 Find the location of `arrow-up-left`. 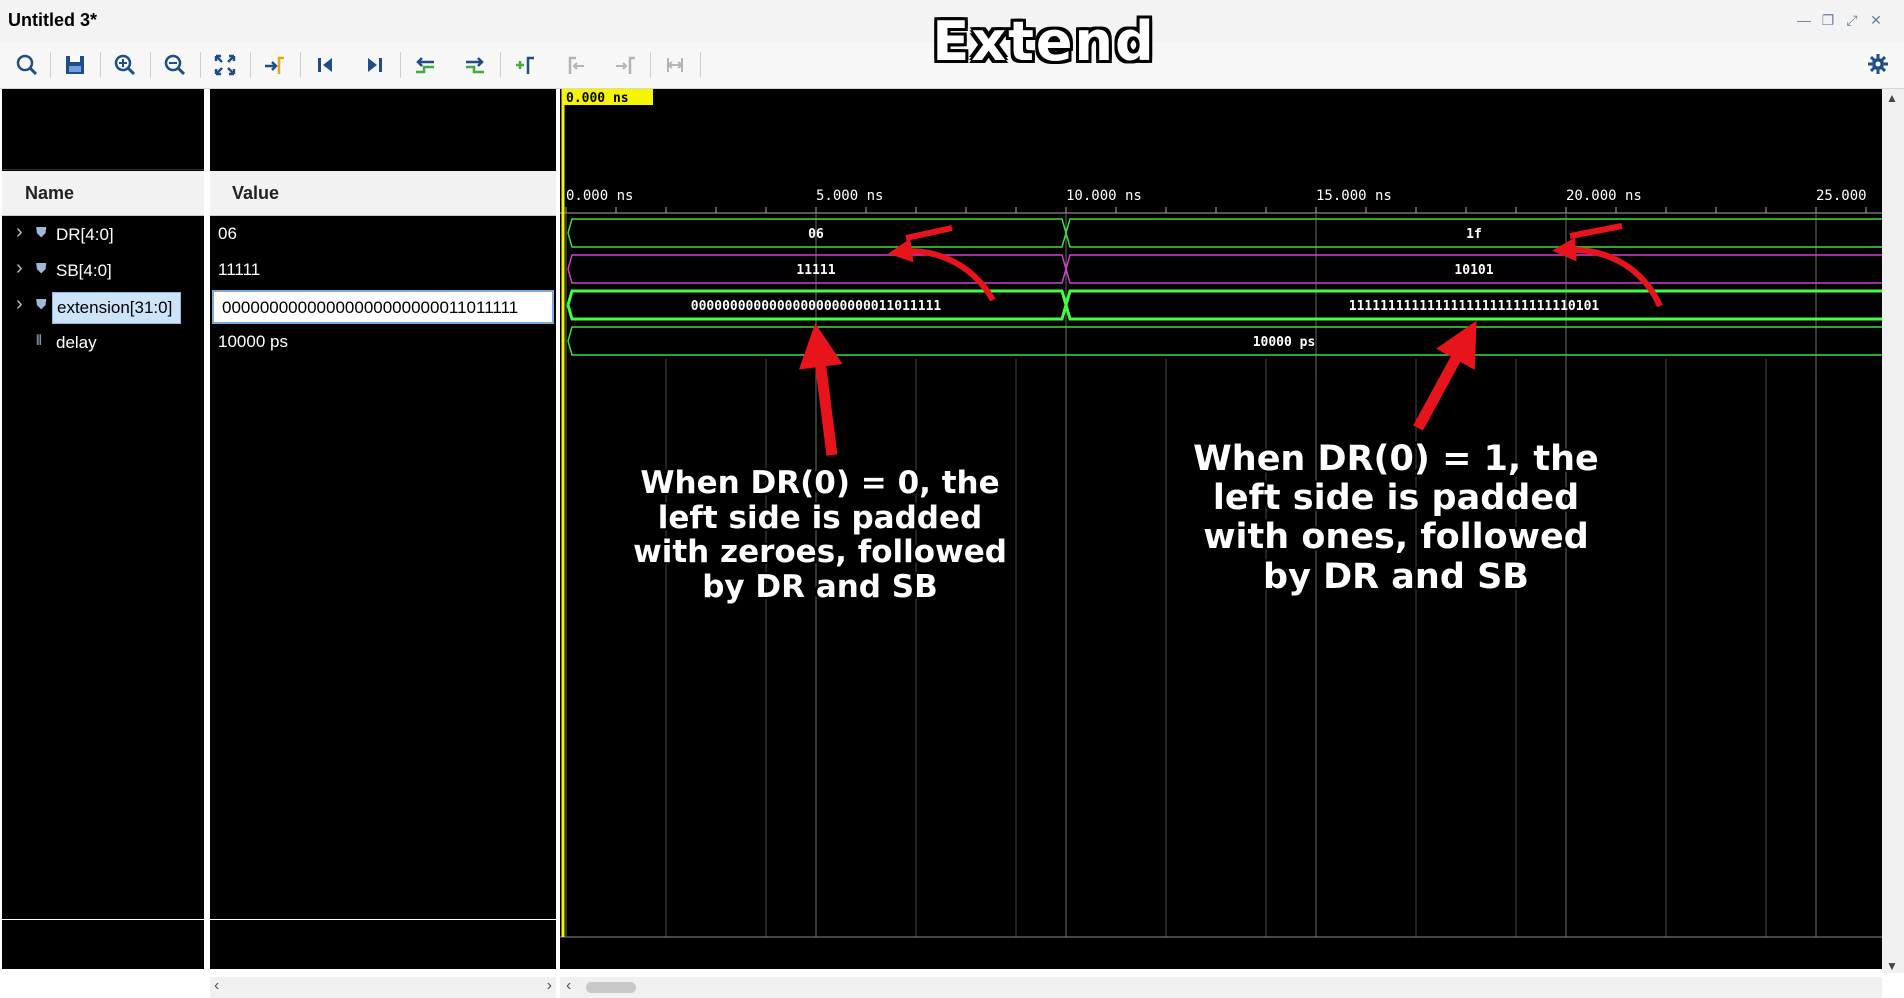

arrow-up-left is located at coordinates (820, 389).